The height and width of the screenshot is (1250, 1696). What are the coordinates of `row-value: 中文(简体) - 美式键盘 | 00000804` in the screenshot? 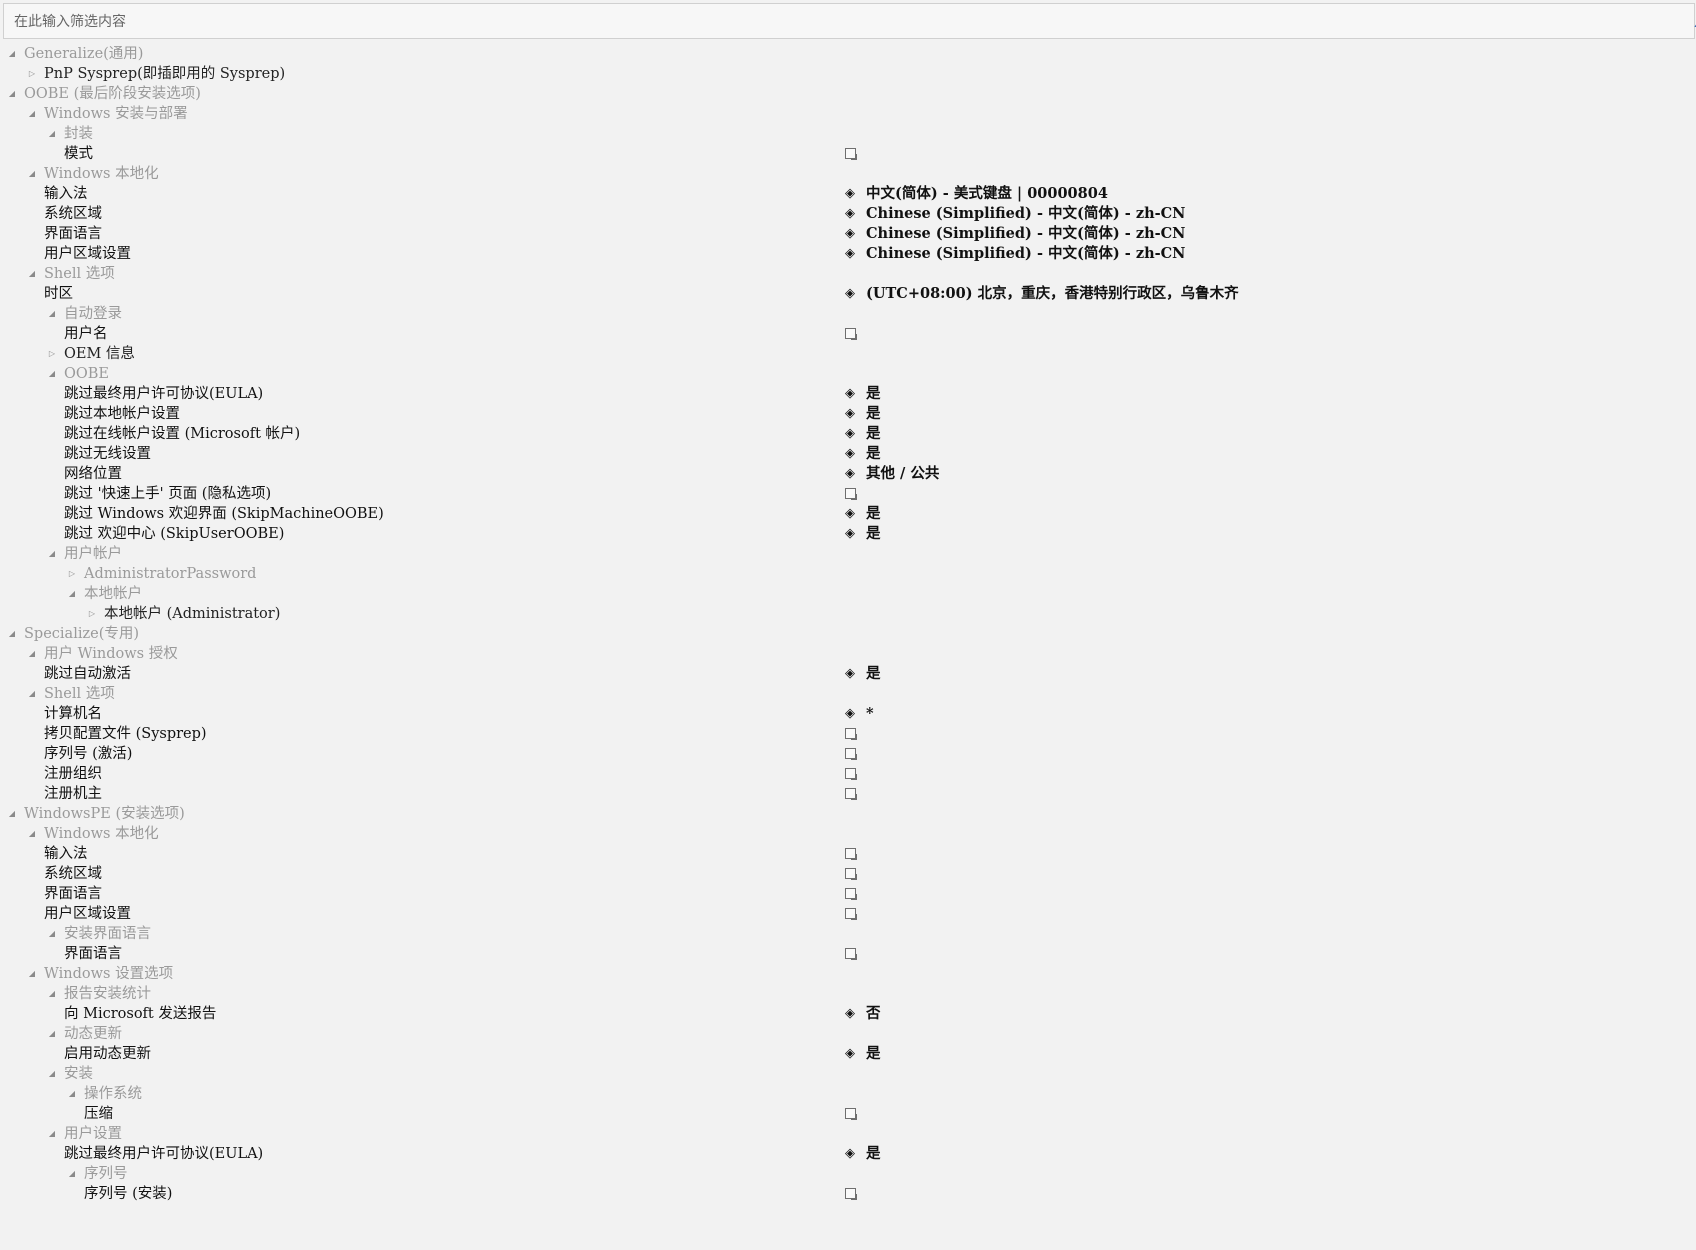 It's located at (987, 194).